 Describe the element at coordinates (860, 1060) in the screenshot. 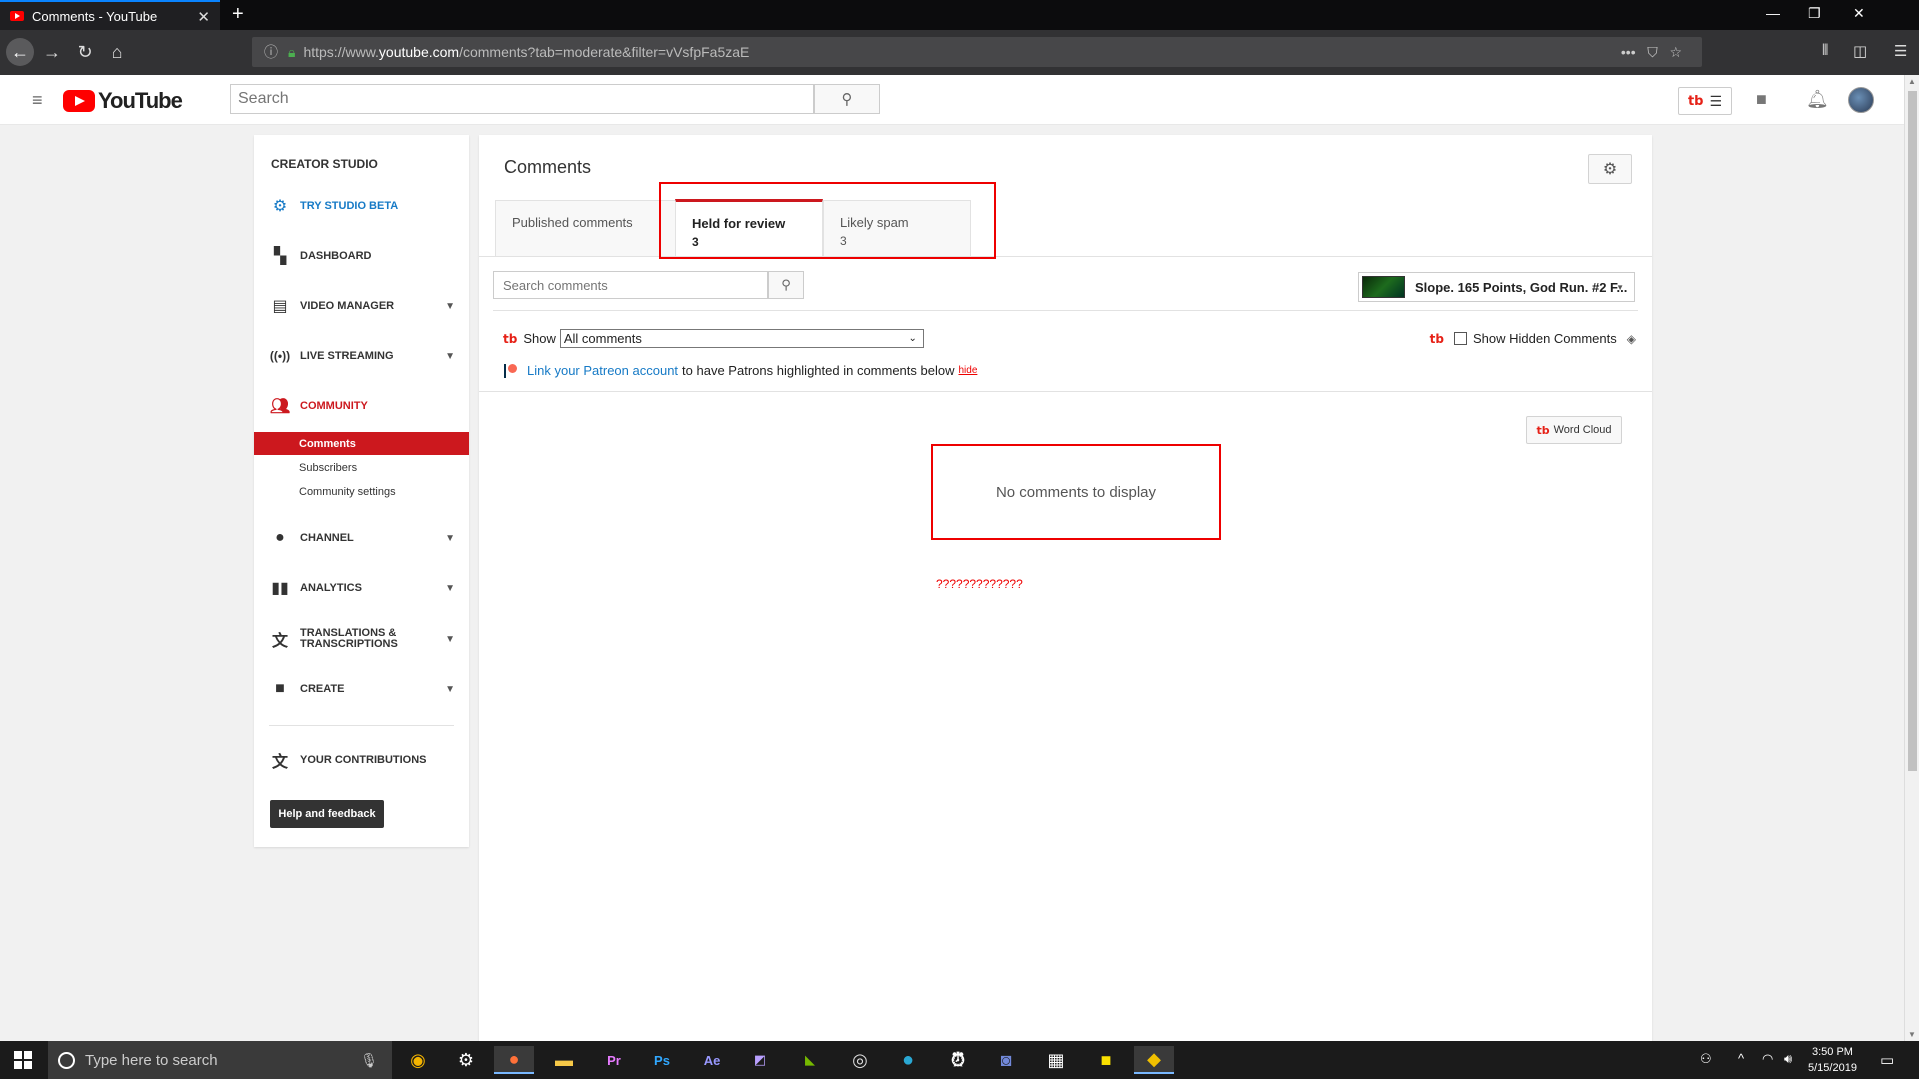

I see `obs-icon: ◎` at that location.